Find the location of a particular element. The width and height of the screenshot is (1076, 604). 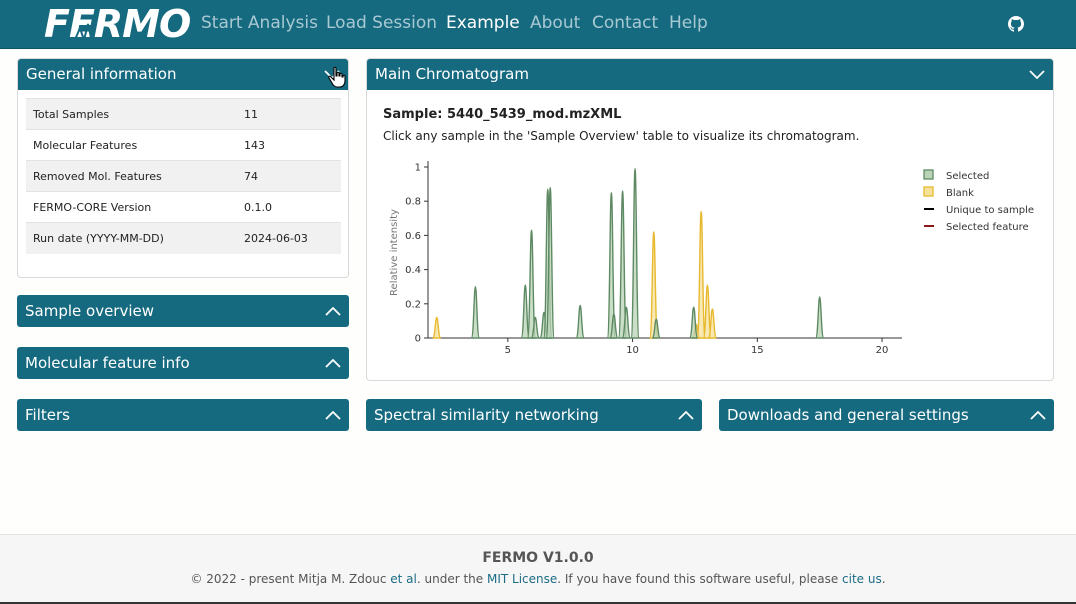

filters-title: Filters is located at coordinates (47, 415).